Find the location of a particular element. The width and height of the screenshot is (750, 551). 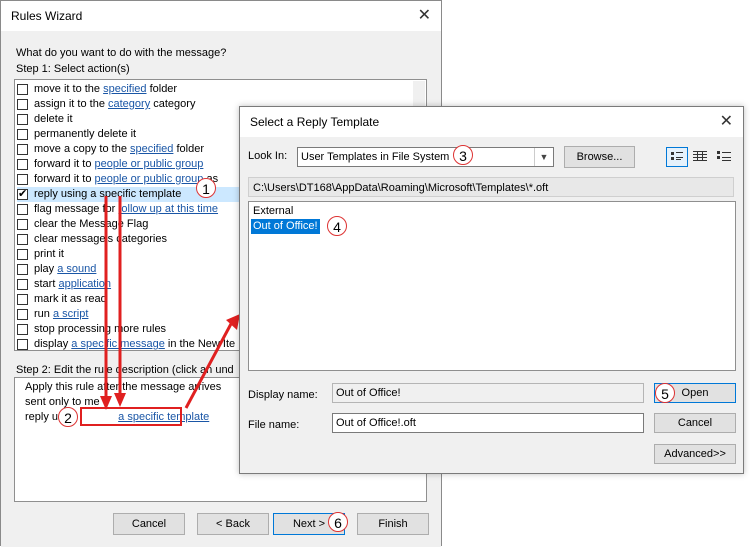

action-label: forward it to people or public group as is located at coordinates (126, 179).